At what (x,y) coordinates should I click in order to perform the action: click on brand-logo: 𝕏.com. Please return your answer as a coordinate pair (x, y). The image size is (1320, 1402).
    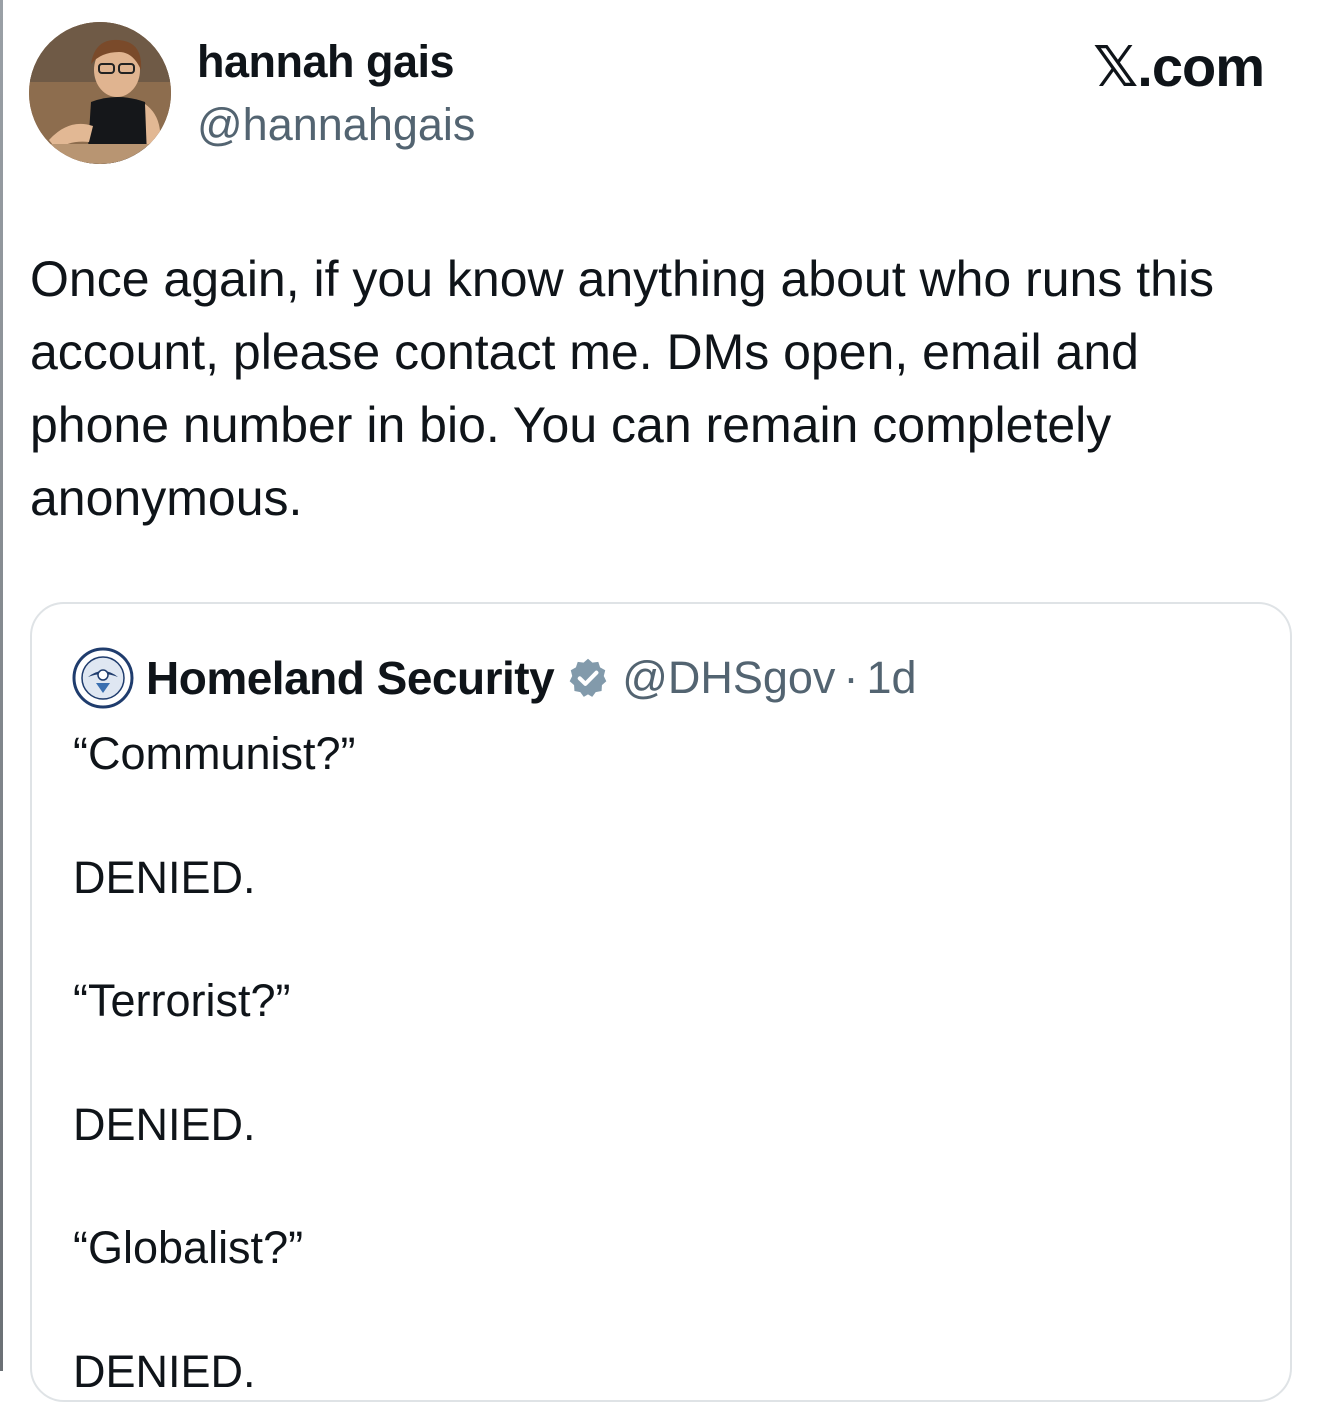
    Looking at the image, I should click on (1179, 66).